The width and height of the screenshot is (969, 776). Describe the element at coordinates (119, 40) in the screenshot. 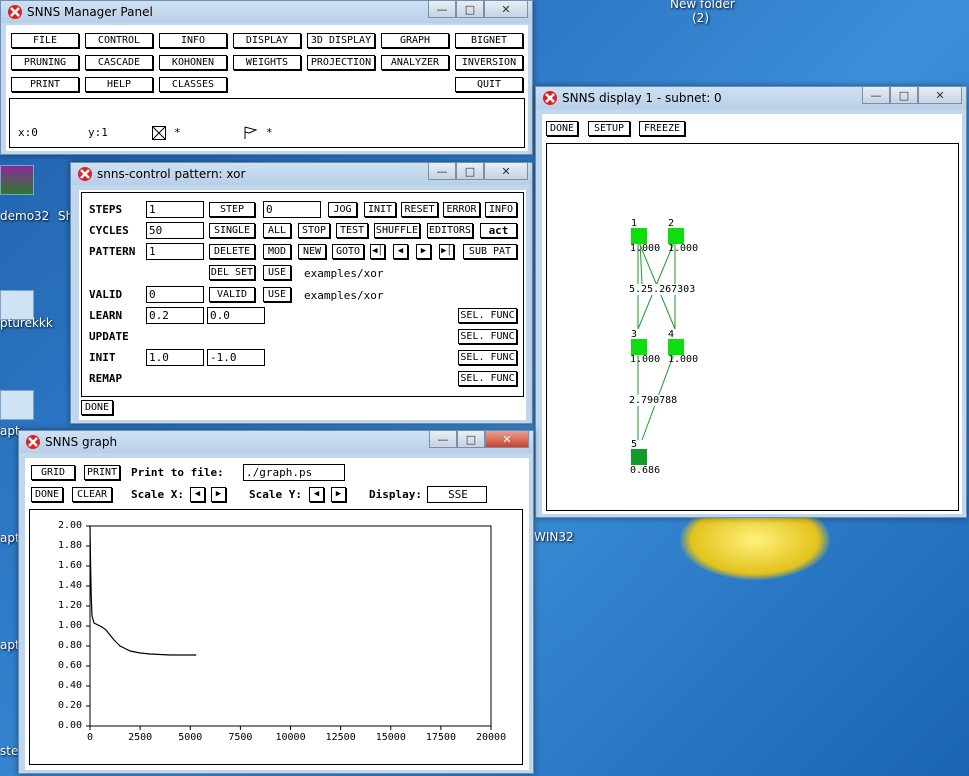

I see `control-button: CONTROL` at that location.